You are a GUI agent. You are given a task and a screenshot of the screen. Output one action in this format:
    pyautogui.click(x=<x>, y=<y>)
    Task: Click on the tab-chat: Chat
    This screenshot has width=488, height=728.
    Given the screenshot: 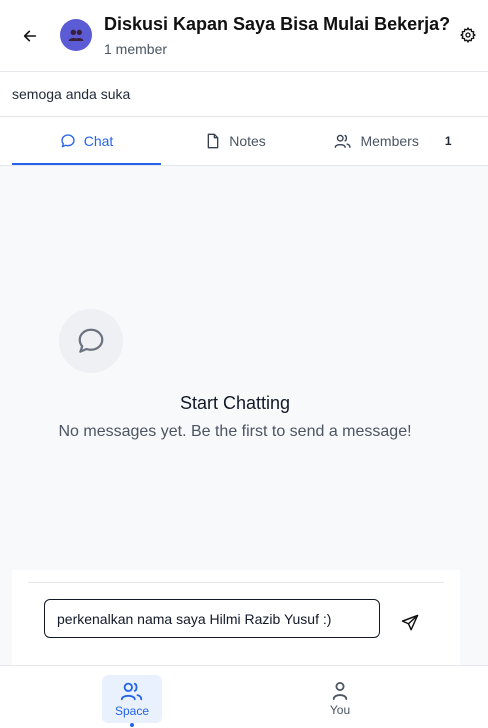 What is the action you would take?
    pyautogui.click(x=86, y=141)
    